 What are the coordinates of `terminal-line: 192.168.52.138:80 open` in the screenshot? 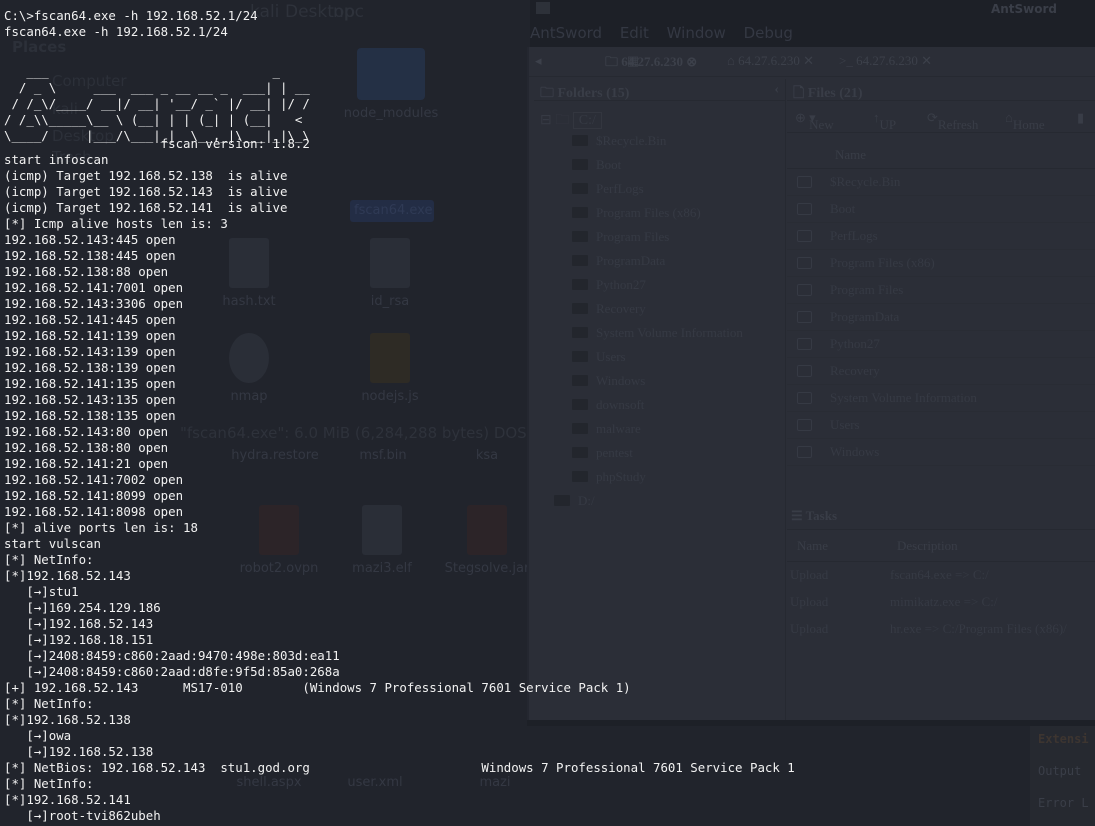 It's located at (86, 447).